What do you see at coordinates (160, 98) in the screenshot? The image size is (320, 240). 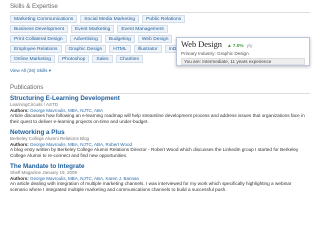 I see `publication-title-link: Structuring E-Learning Development` at bounding box center [160, 98].